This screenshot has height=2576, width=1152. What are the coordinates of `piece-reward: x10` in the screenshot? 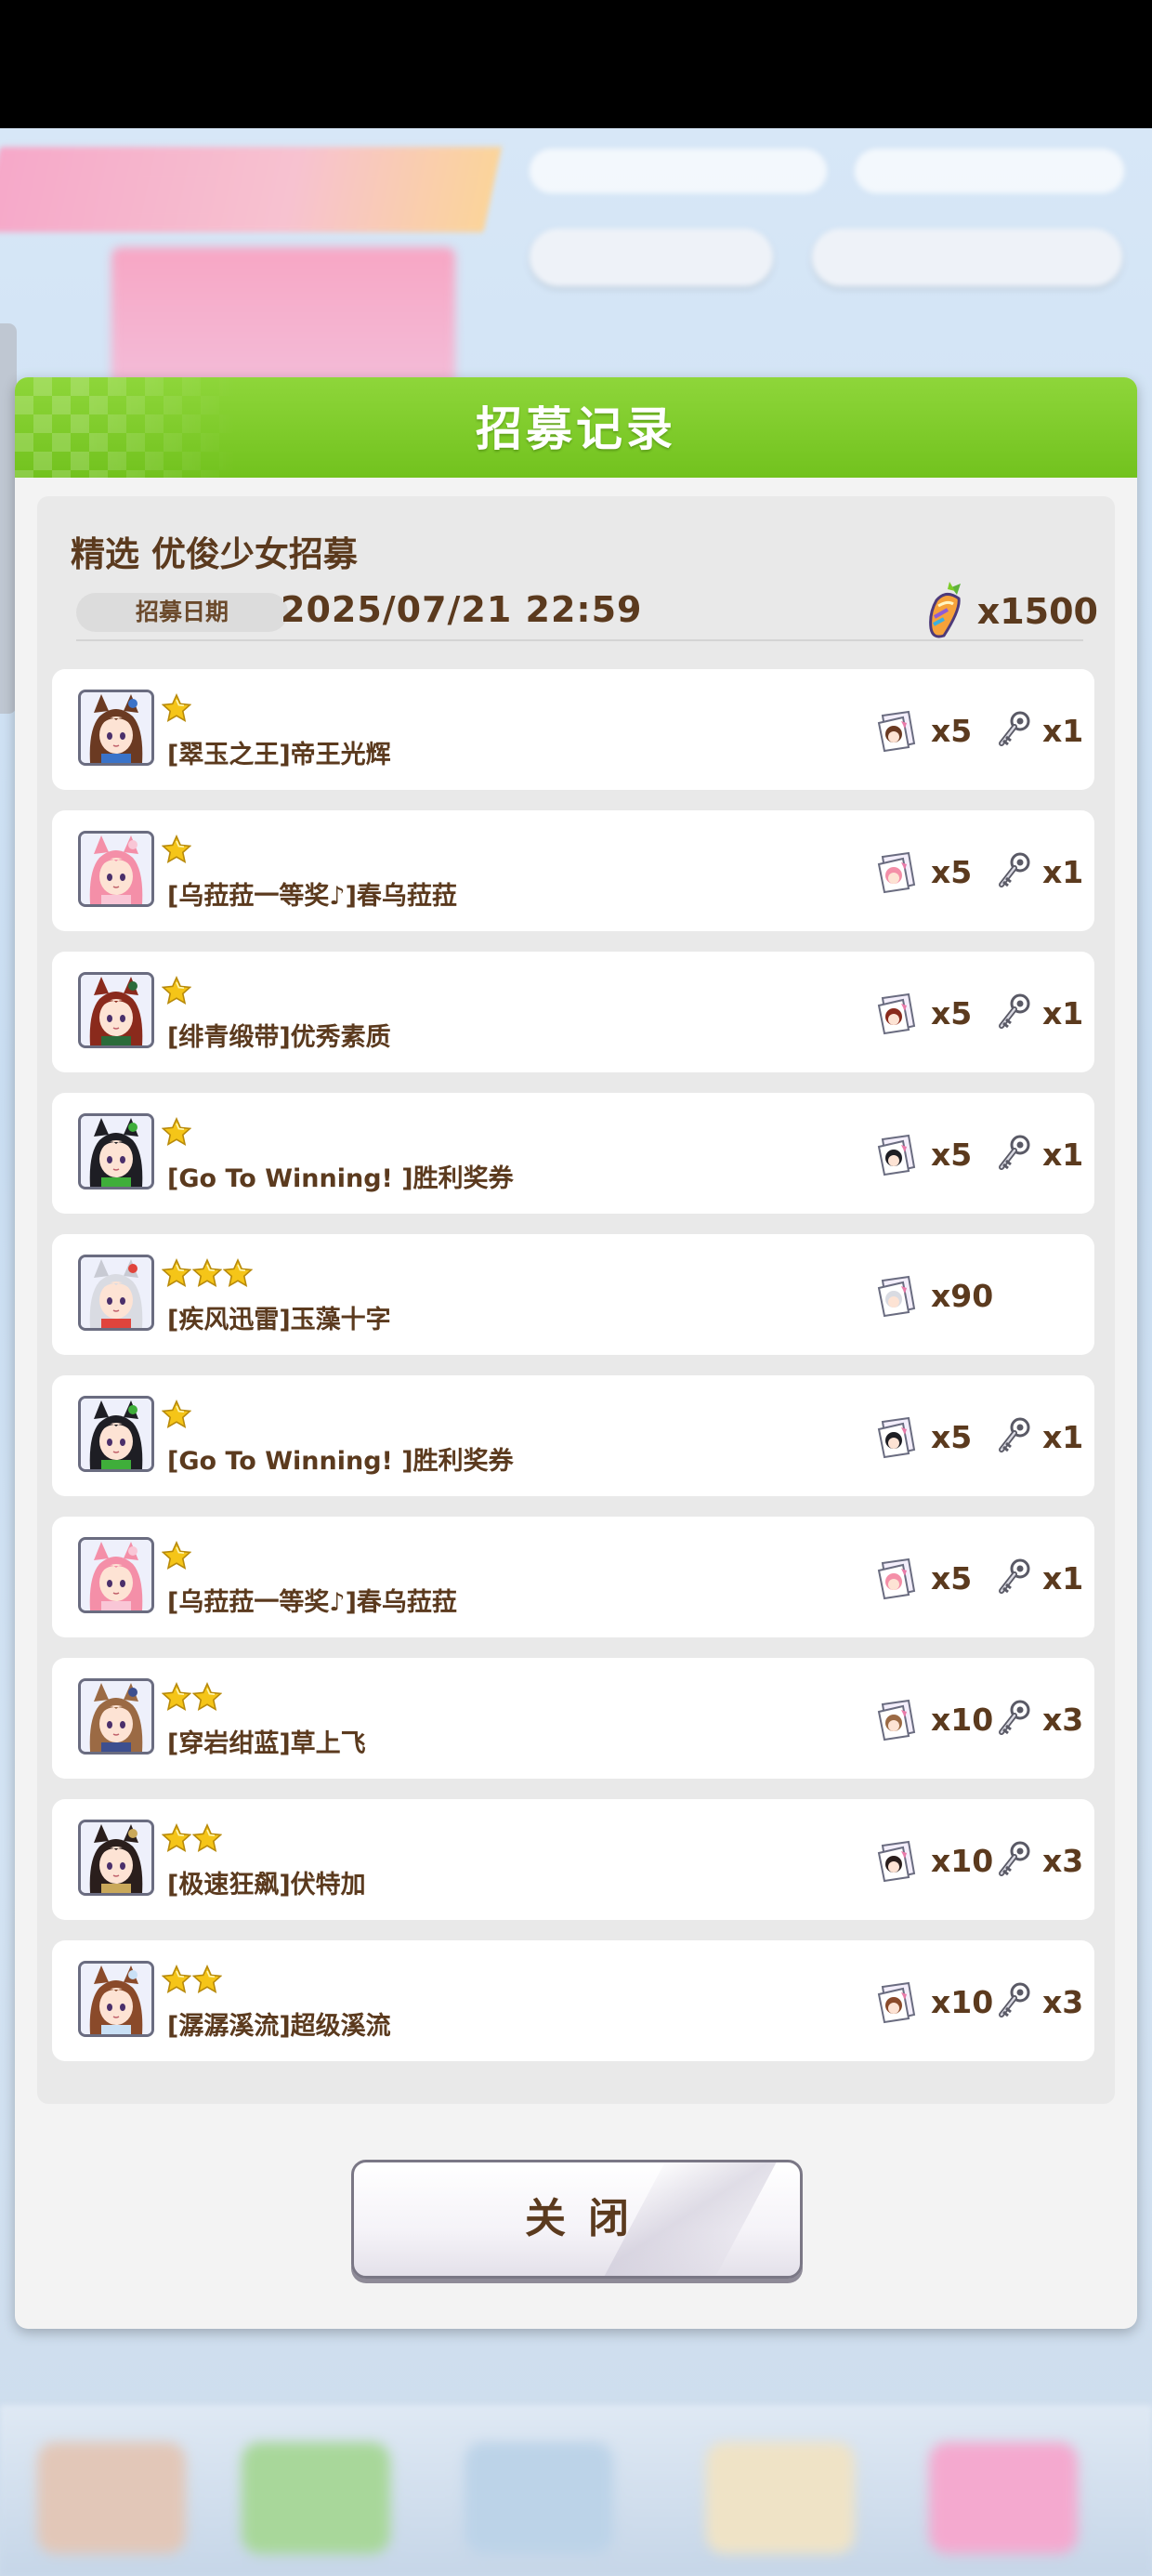 It's located at (933, 1719).